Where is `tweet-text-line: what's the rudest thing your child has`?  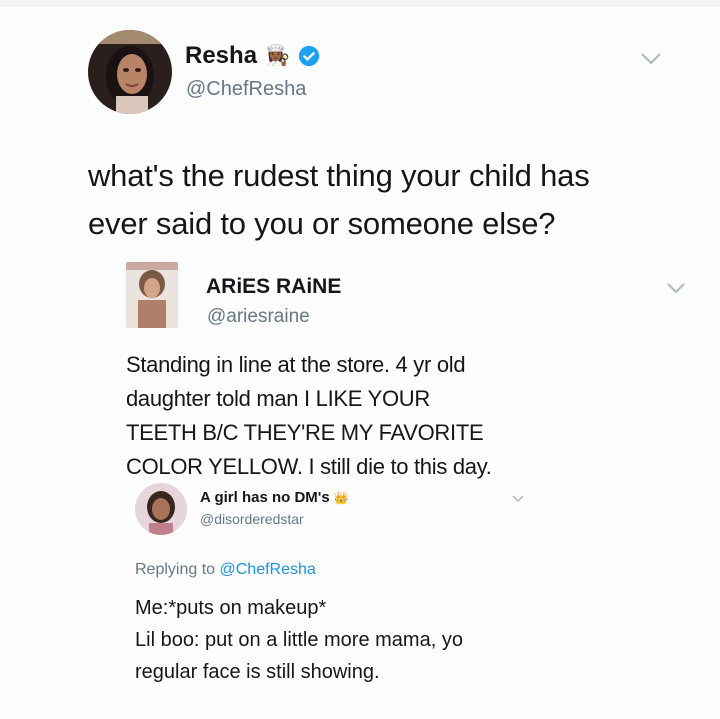 tweet-text-line: what's the rudest thing your child has is located at coordinates (339, 175).